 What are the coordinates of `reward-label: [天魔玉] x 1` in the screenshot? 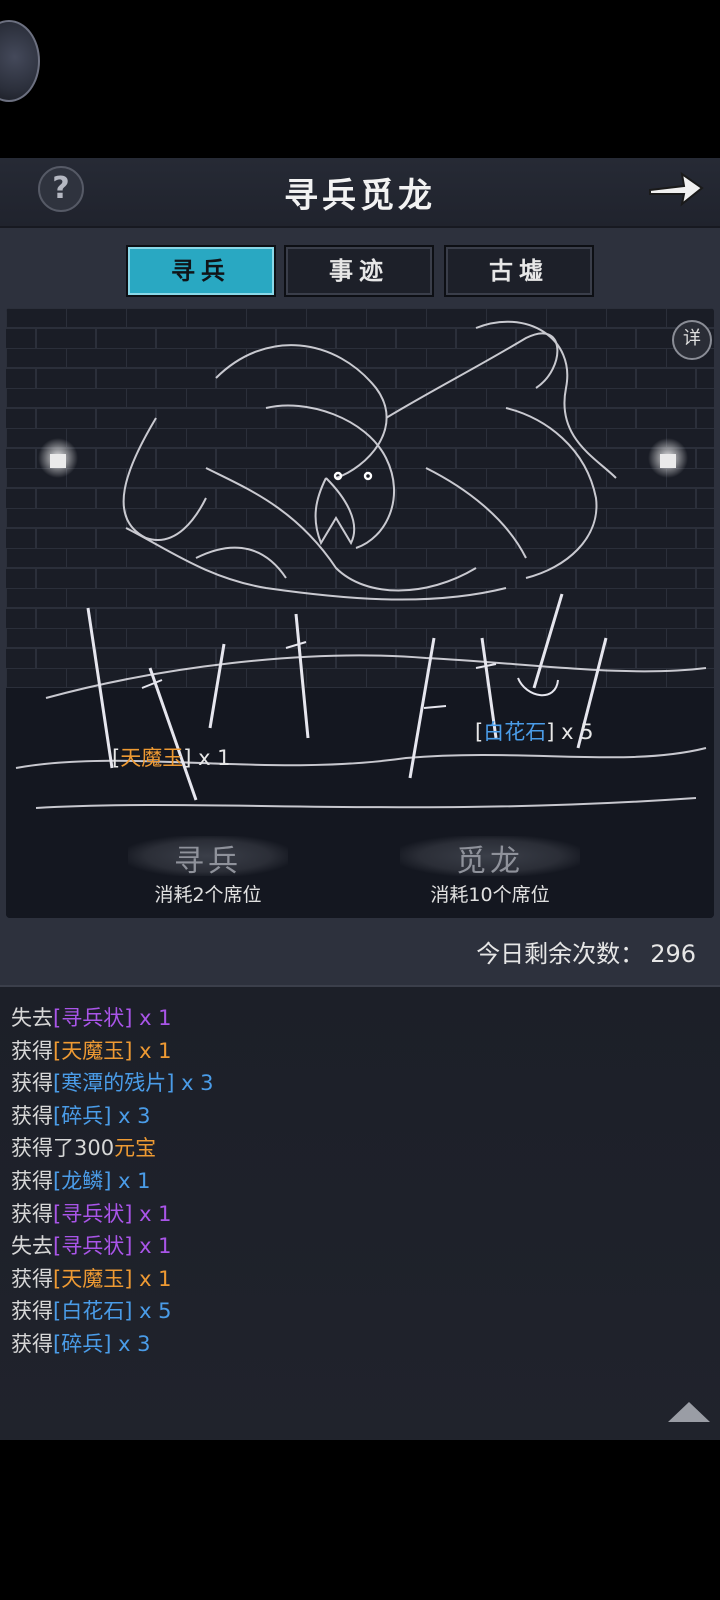 It's located at (171, 757).